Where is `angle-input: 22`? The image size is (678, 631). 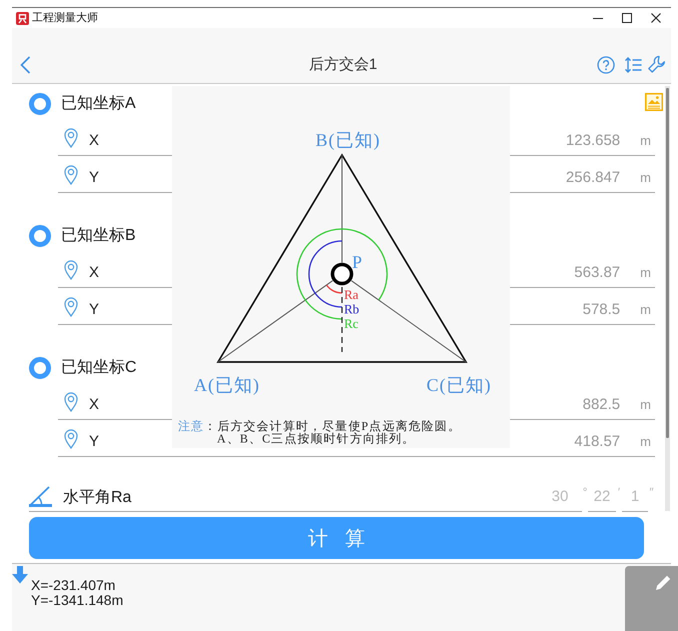 angle-input: 22 is located at coordinates (602, 493).